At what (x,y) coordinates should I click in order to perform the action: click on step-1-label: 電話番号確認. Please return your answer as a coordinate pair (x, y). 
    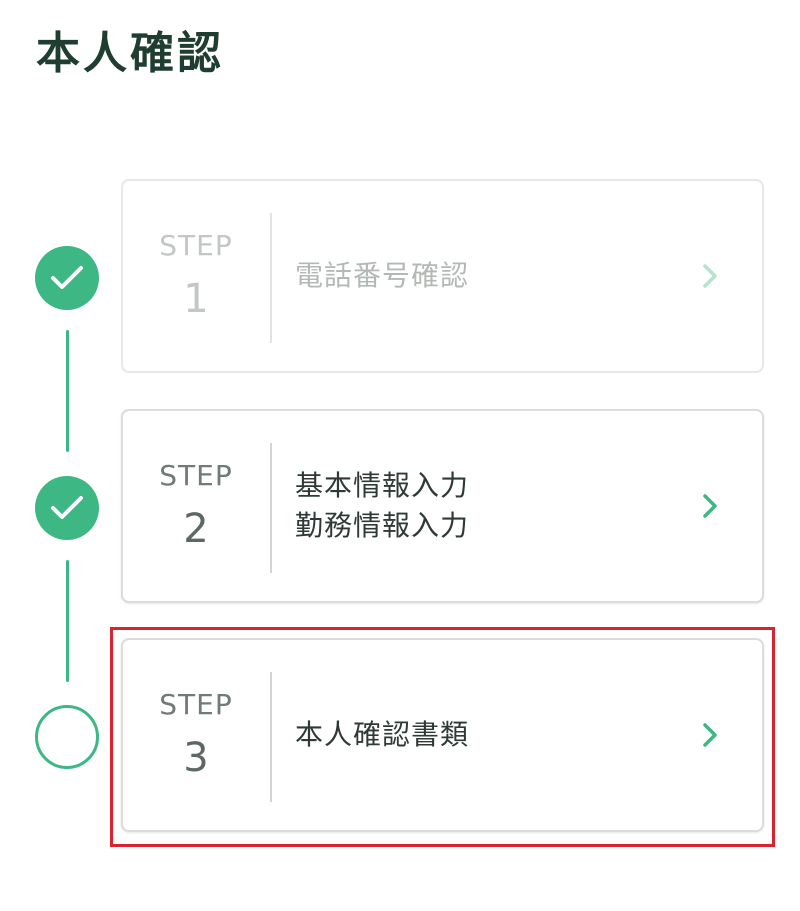
    Looking at the image, I should click on (382, 275).